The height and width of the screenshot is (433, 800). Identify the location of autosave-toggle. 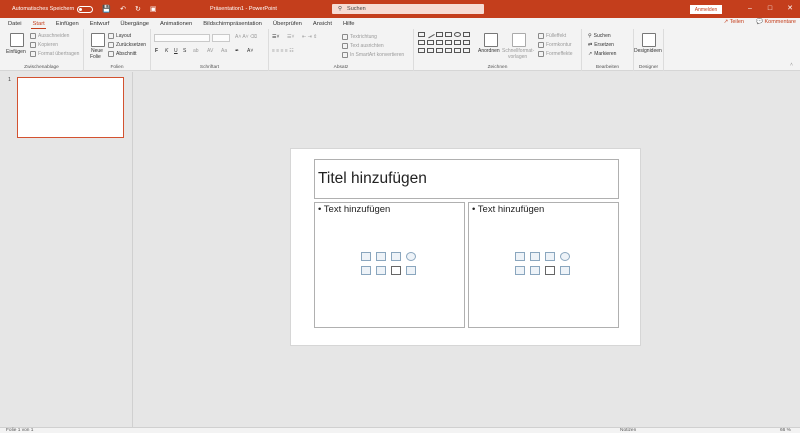
(85, 9).